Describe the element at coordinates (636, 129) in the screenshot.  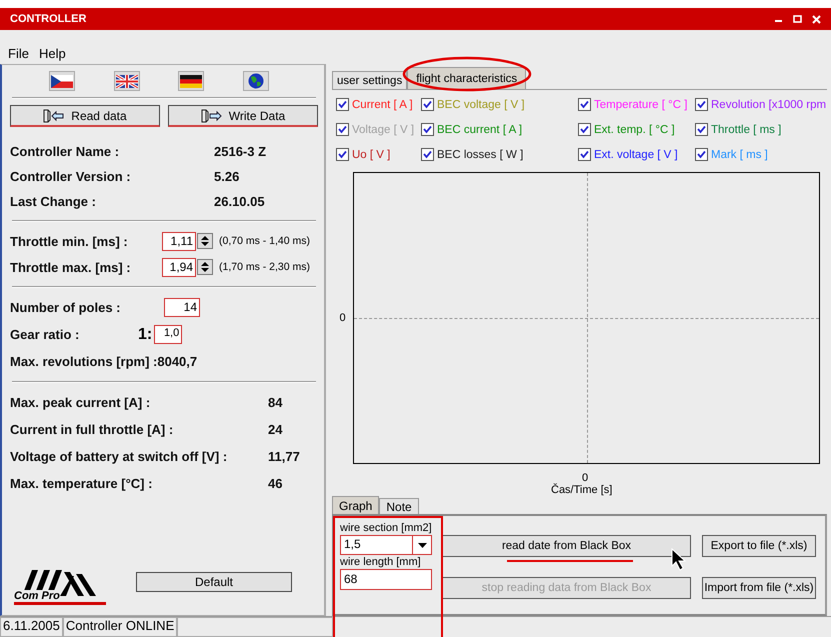
I see `series-checkbox: Ext. temp. [ °C ]` at that location.